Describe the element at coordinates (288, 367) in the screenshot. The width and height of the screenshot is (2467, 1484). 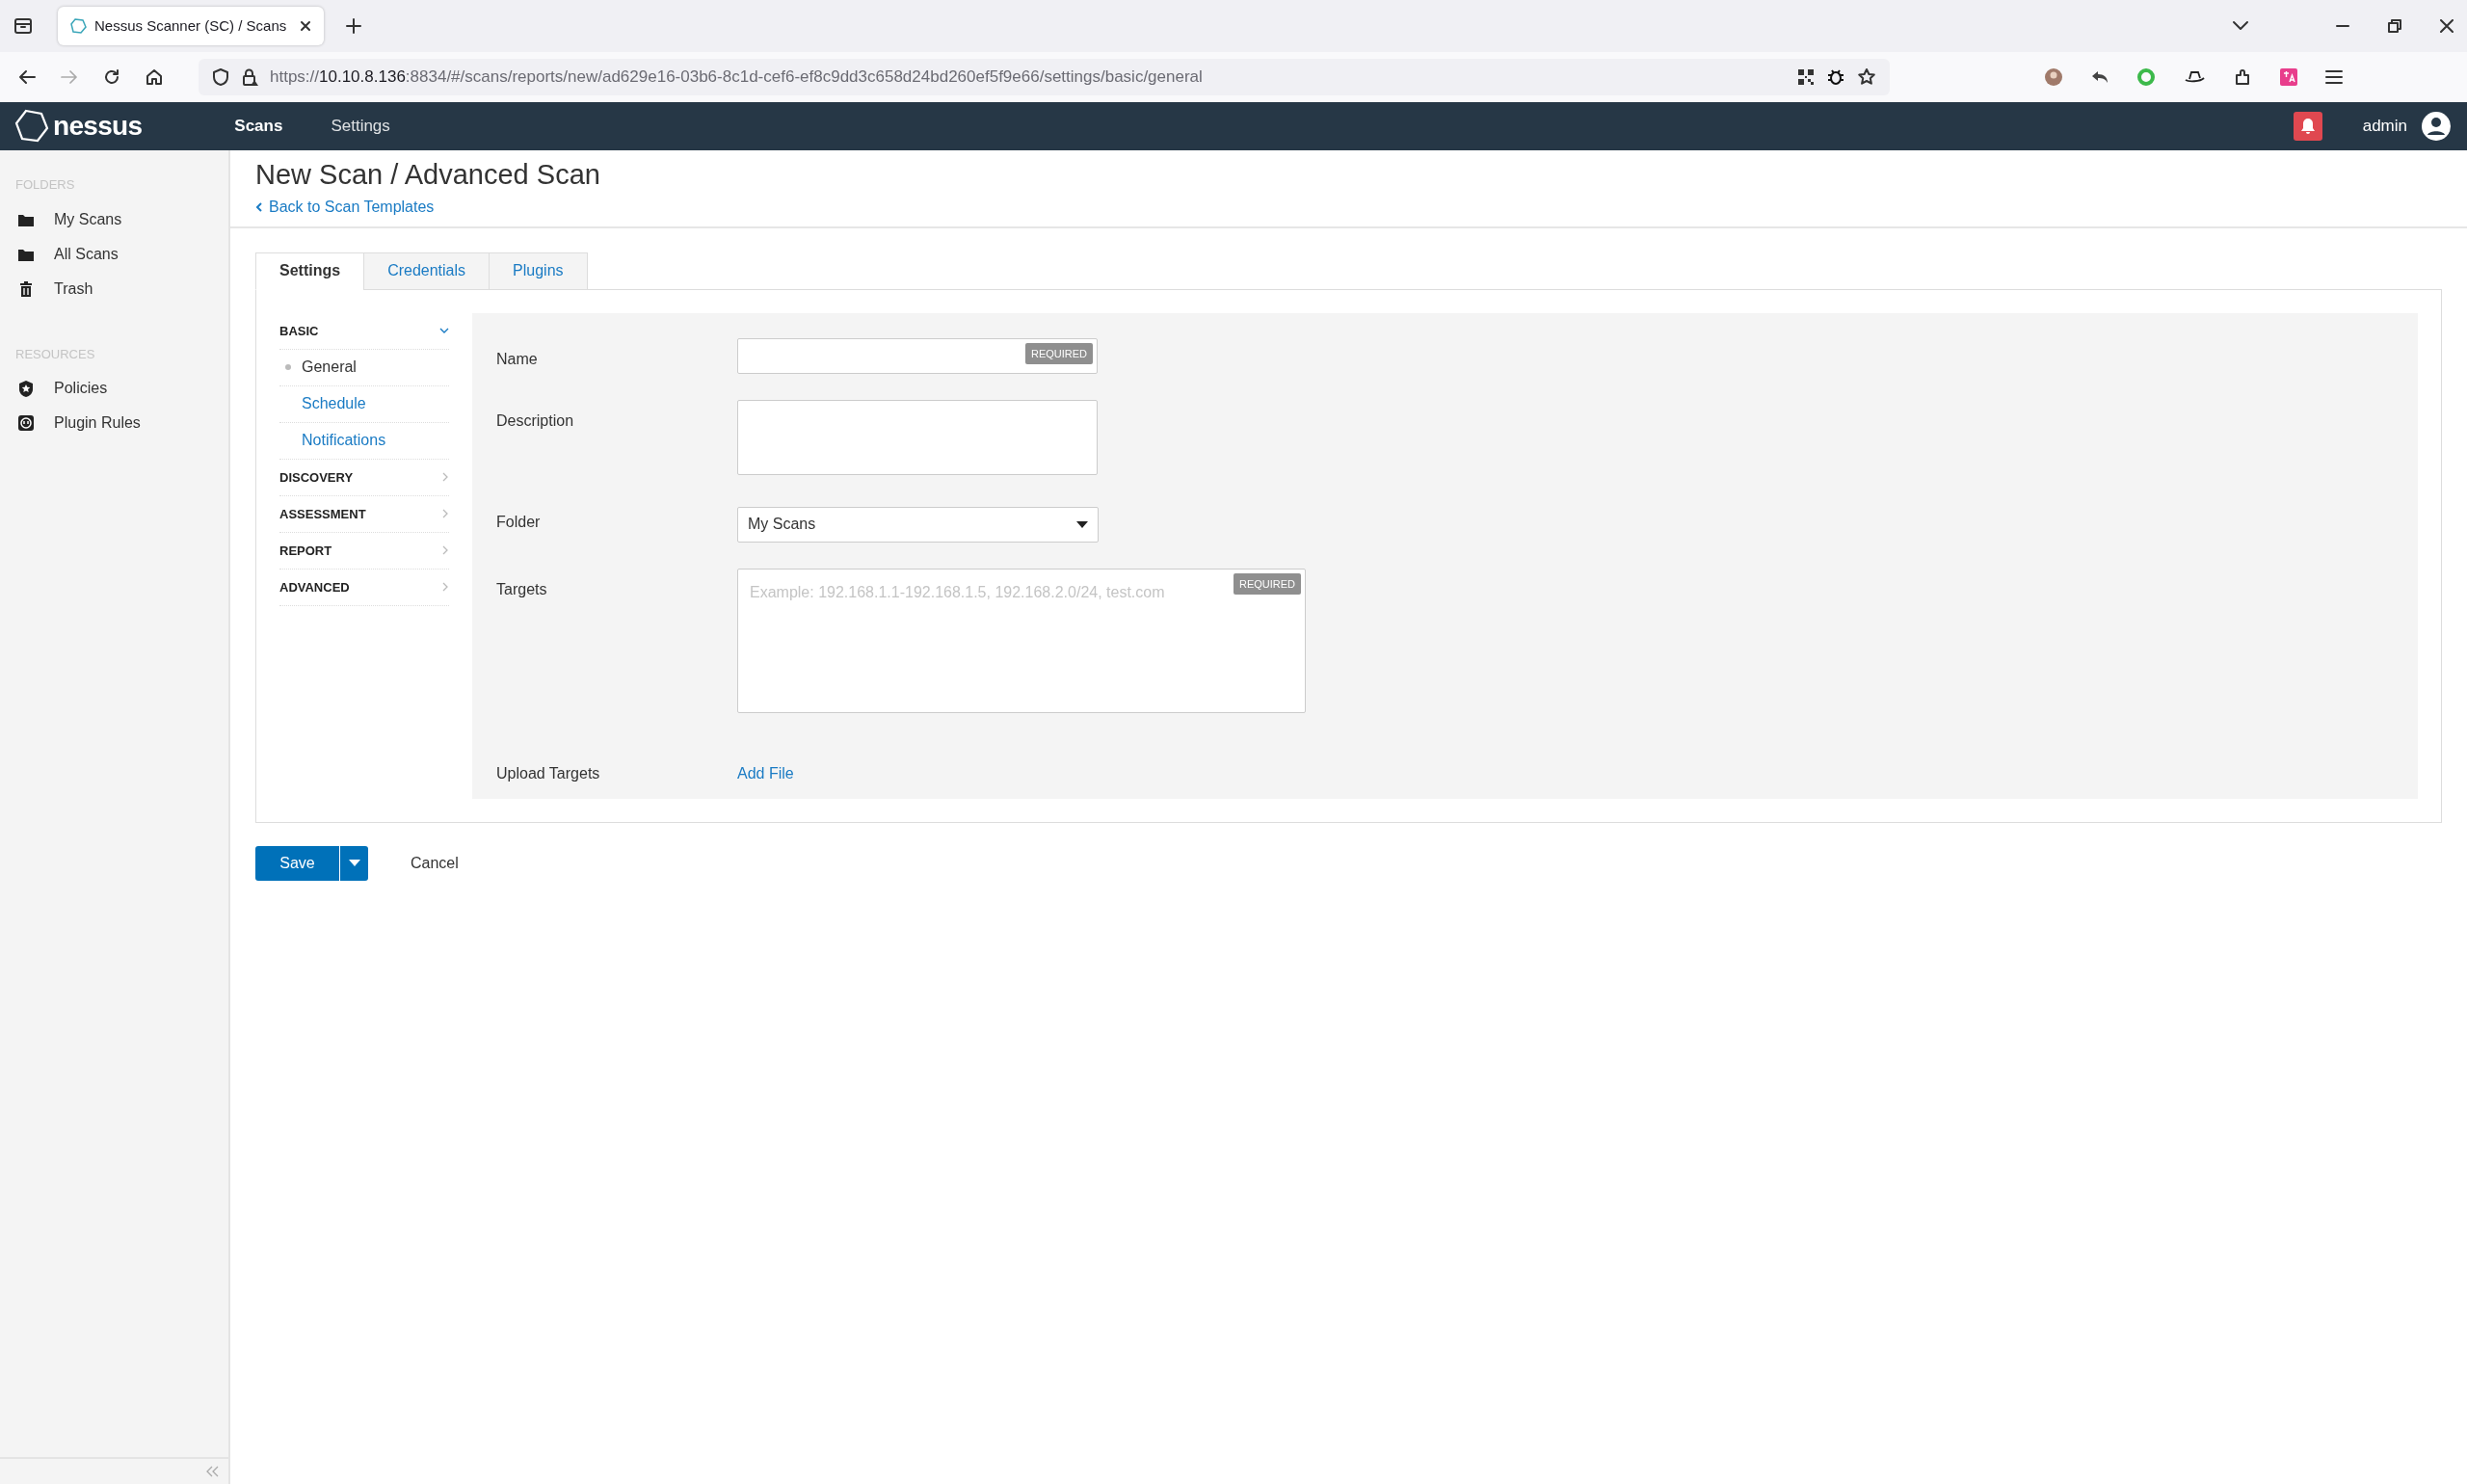
I see `bullet-icon` at that location.